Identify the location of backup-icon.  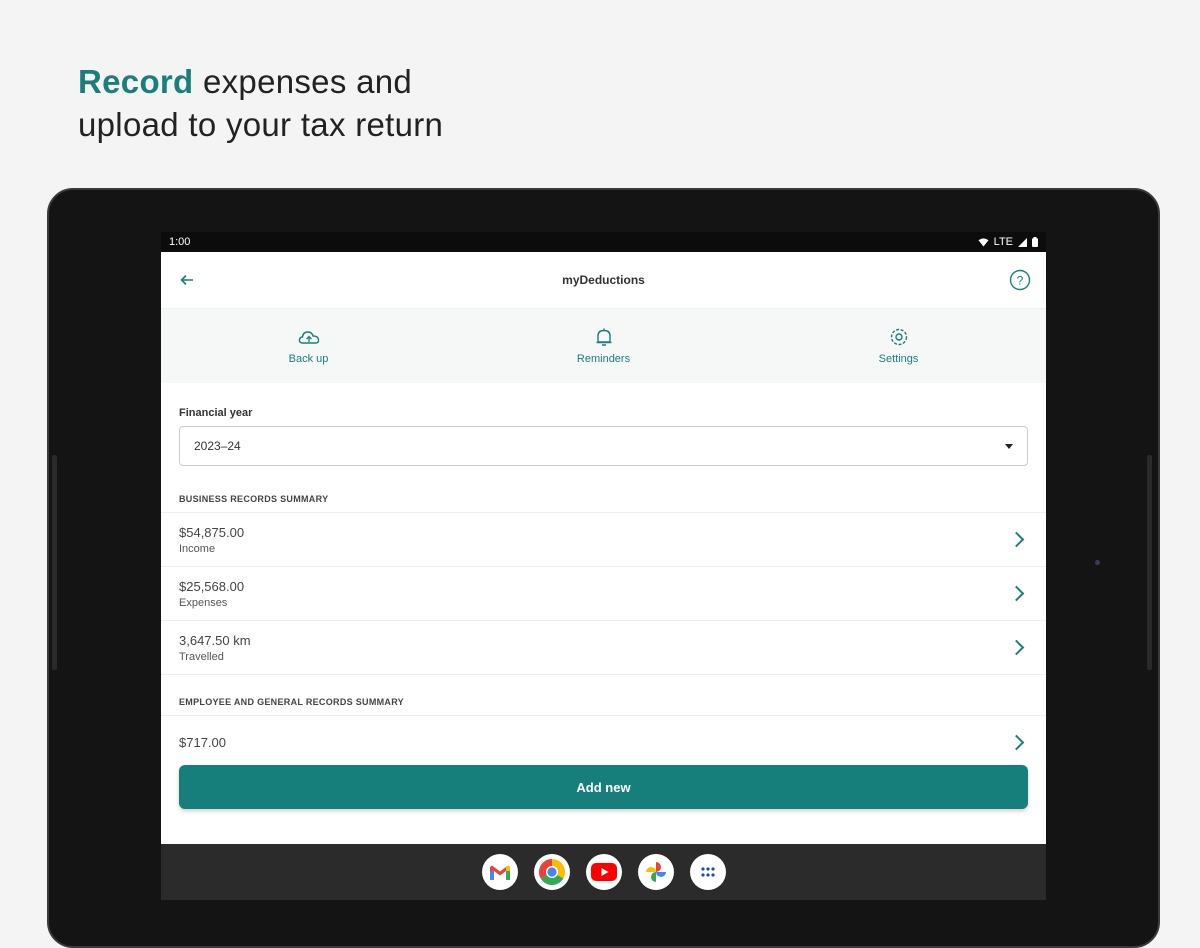
(308, 337).